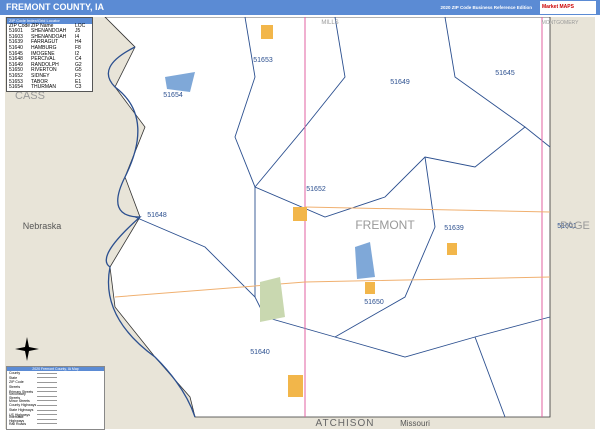 This screenshot has height=435, width=600. I want to click on zip-label: 51652, so click(316, 189).